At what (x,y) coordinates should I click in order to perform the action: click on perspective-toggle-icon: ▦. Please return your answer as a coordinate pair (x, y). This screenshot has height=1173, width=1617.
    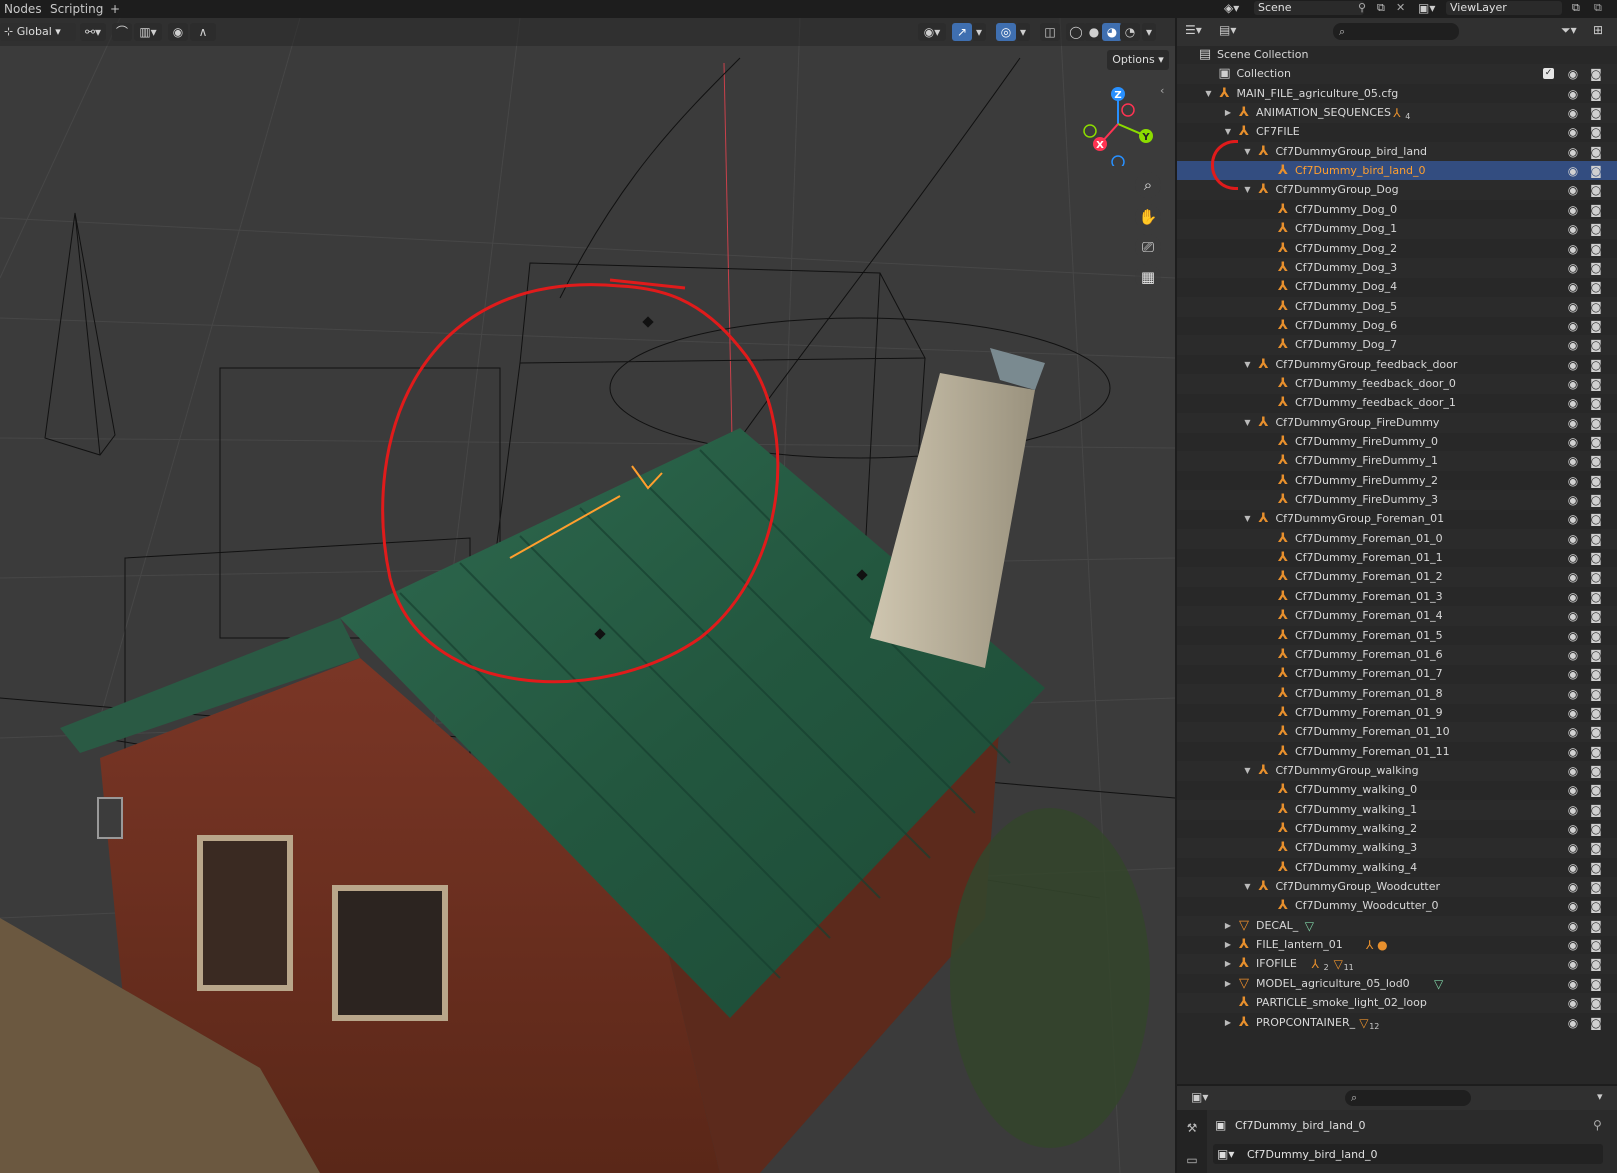
    Looking at the image, I should click on (1148, 277).